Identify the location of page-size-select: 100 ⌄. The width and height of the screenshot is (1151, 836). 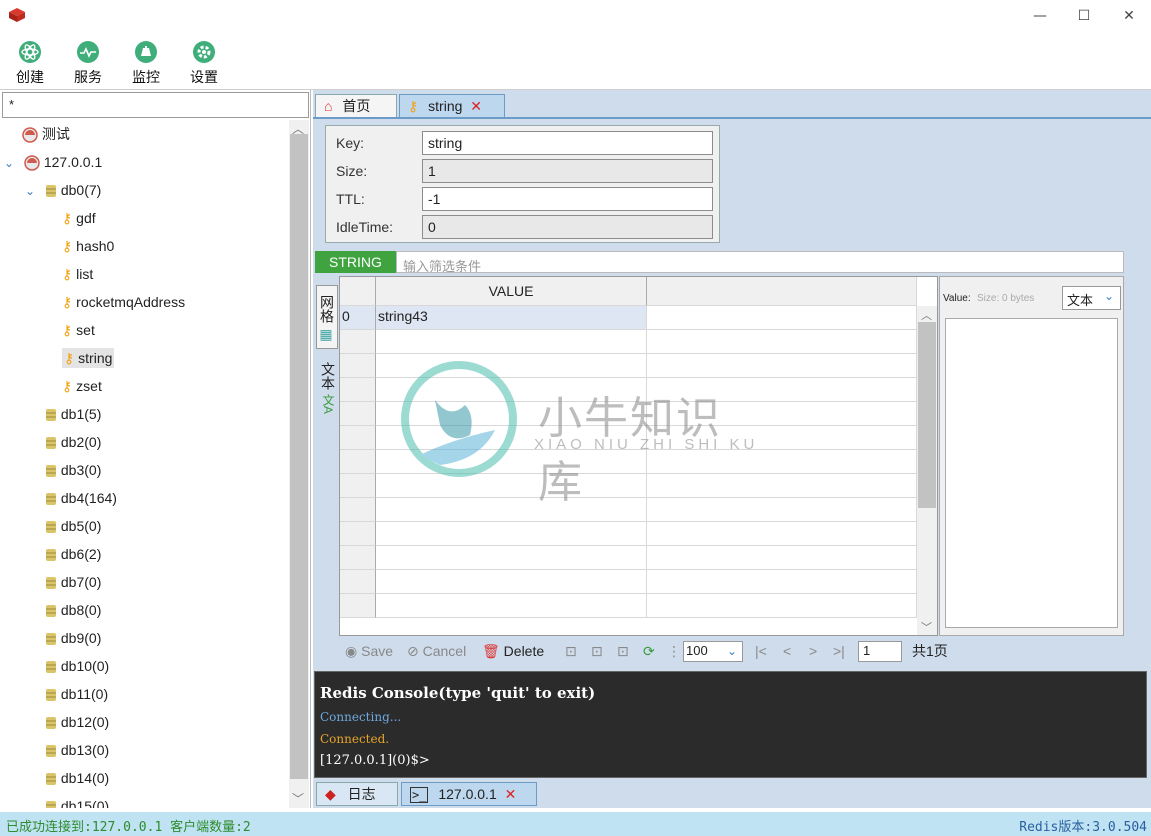
(713, 651).